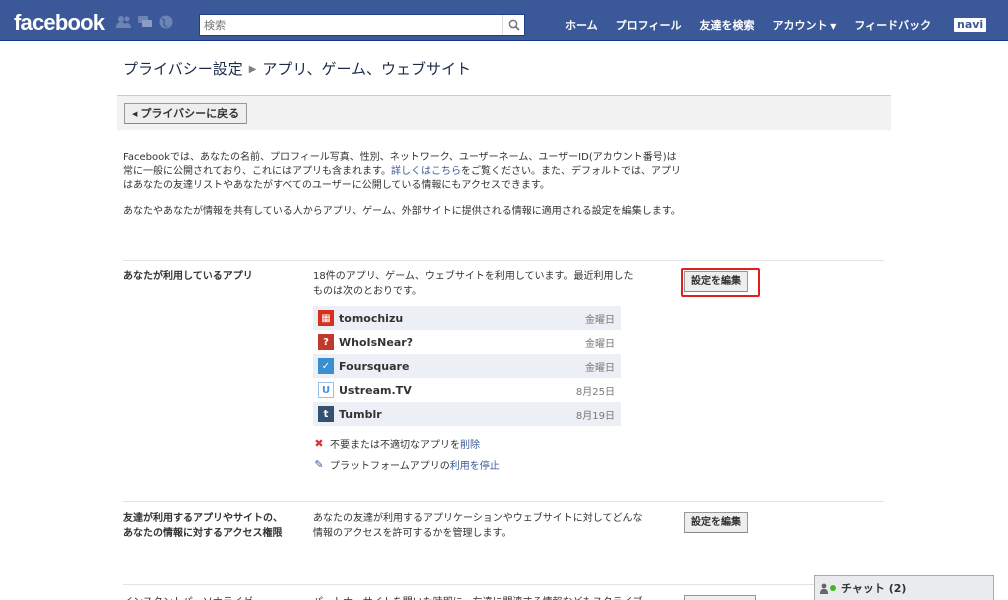 This screenshot has height=600, width=1008. What do you see at coordinates (319, 443) in the screenshot?
I see `remove-x-icon: ✖` at bounding box center [319, 443].